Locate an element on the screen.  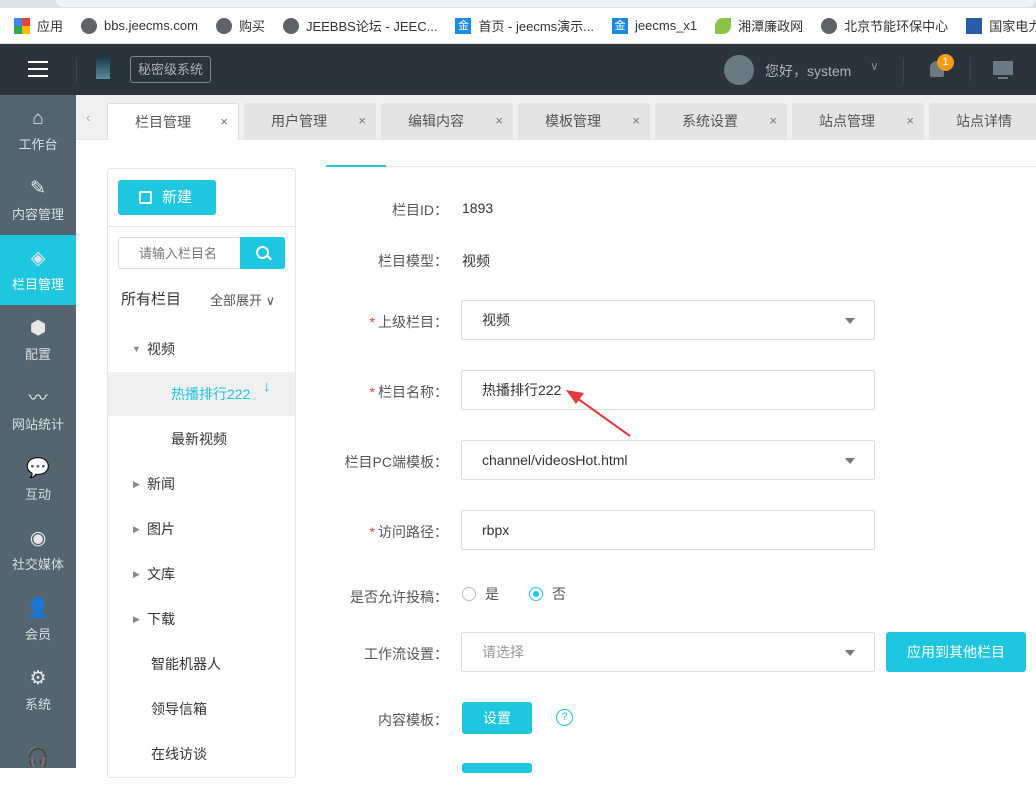
radio-circle is located at coordinates (469, 594).